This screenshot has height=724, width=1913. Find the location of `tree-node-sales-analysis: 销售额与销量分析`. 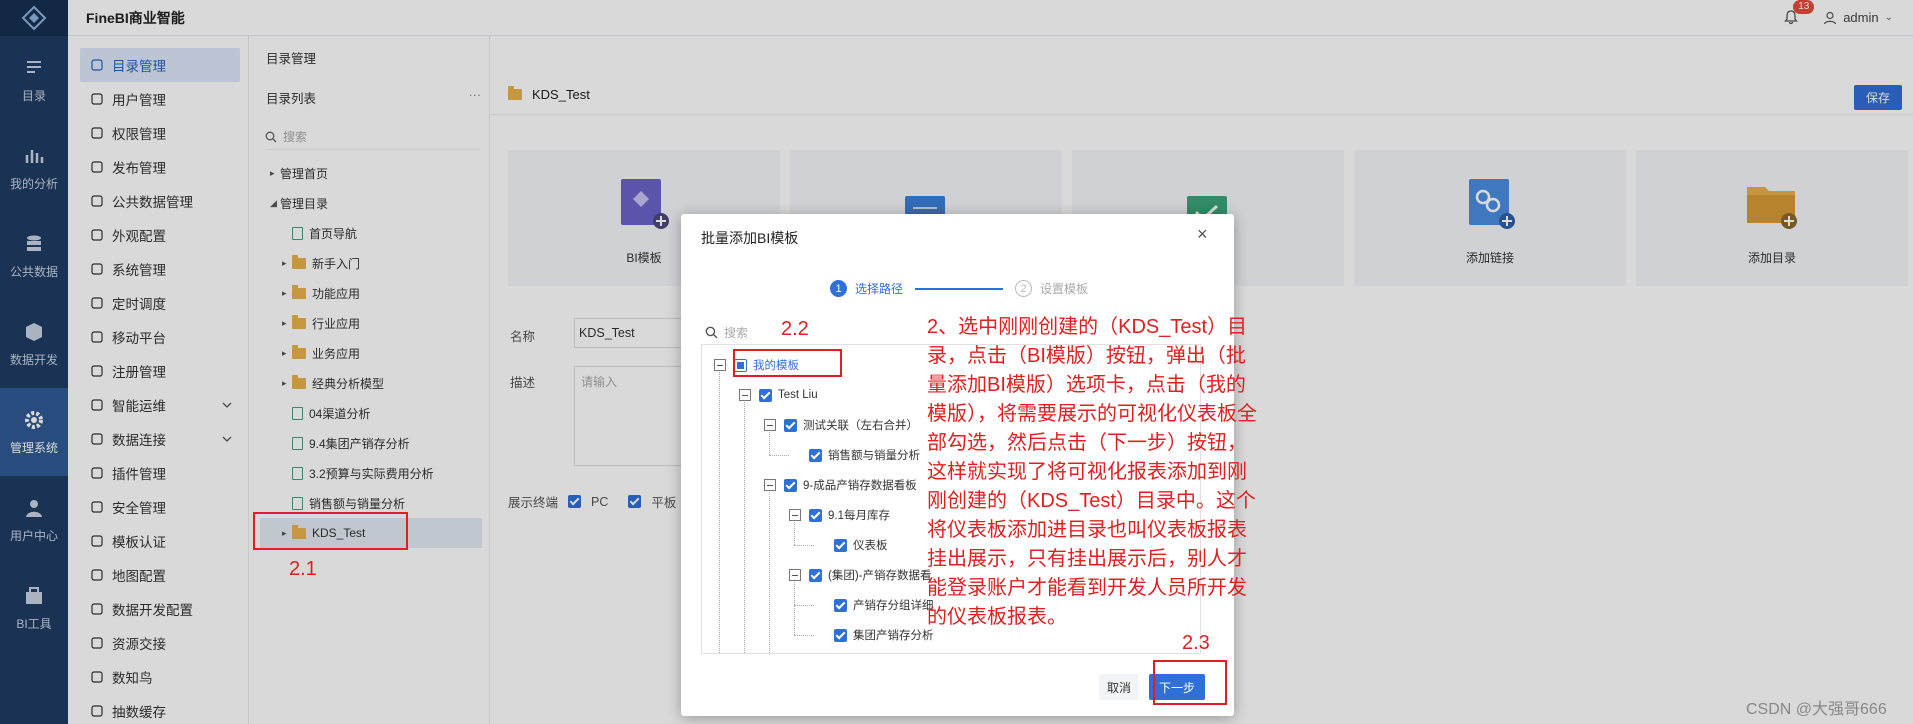

tree-node-sales-analysis: 销售额与销量分析 is located at coordinates (864, 455).